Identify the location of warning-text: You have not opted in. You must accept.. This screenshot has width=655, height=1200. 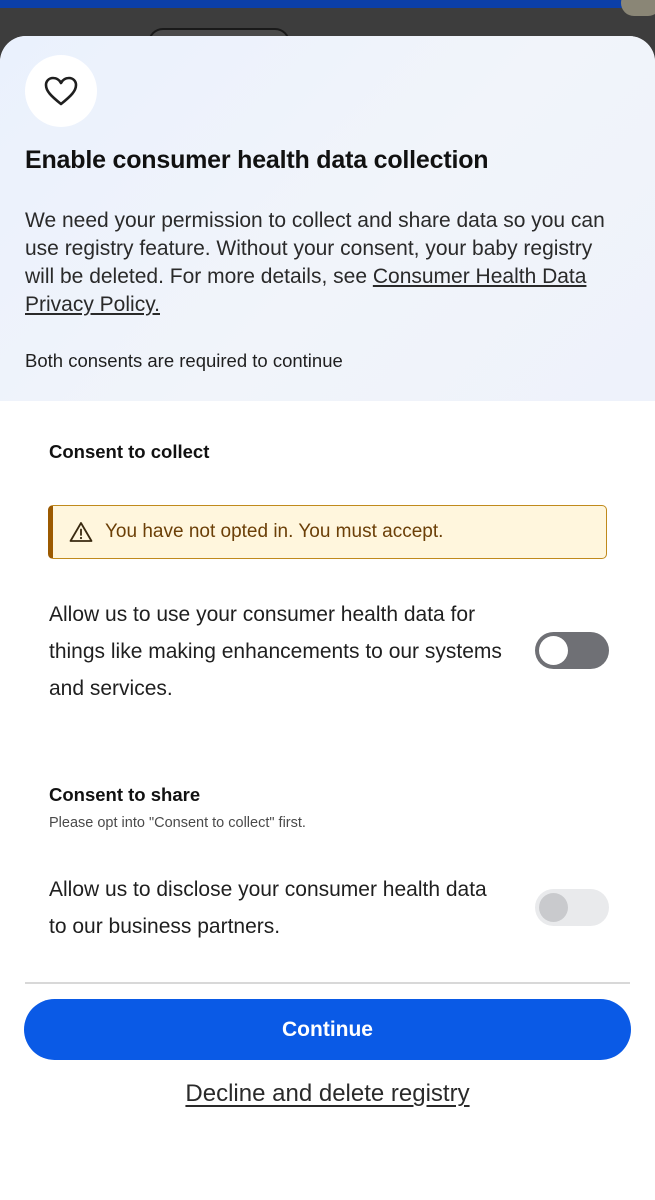
(274, 531).